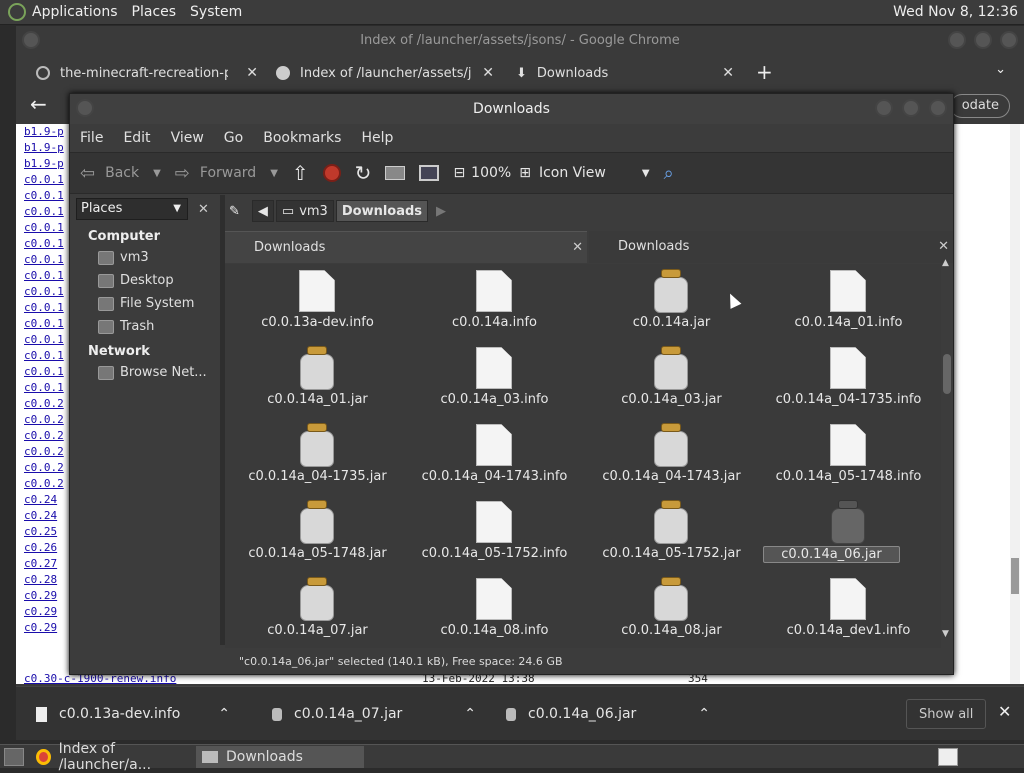 The height and width of the screenshot is (773, 1024). What do you see at coordinates (983, 40) in the screenshot?
I see `chrome-maximize-button` at bounding box center [983, 40].